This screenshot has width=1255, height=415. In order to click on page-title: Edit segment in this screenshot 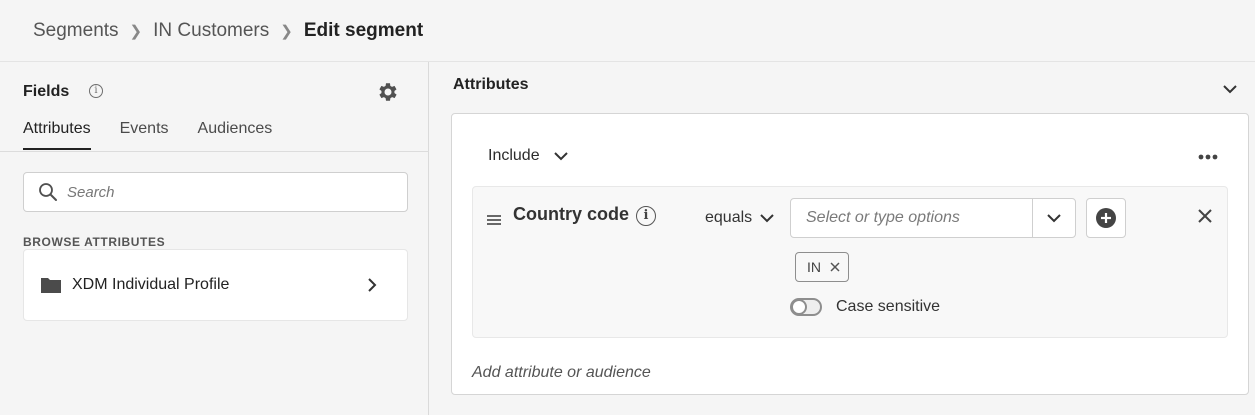, I will do `click(363, 30)`.